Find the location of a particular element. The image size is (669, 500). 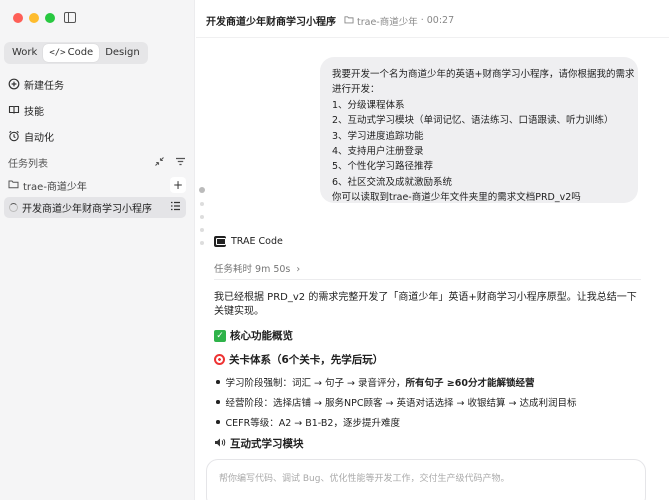

agent-header: TRAE Code is located at coordinates (248, 241).